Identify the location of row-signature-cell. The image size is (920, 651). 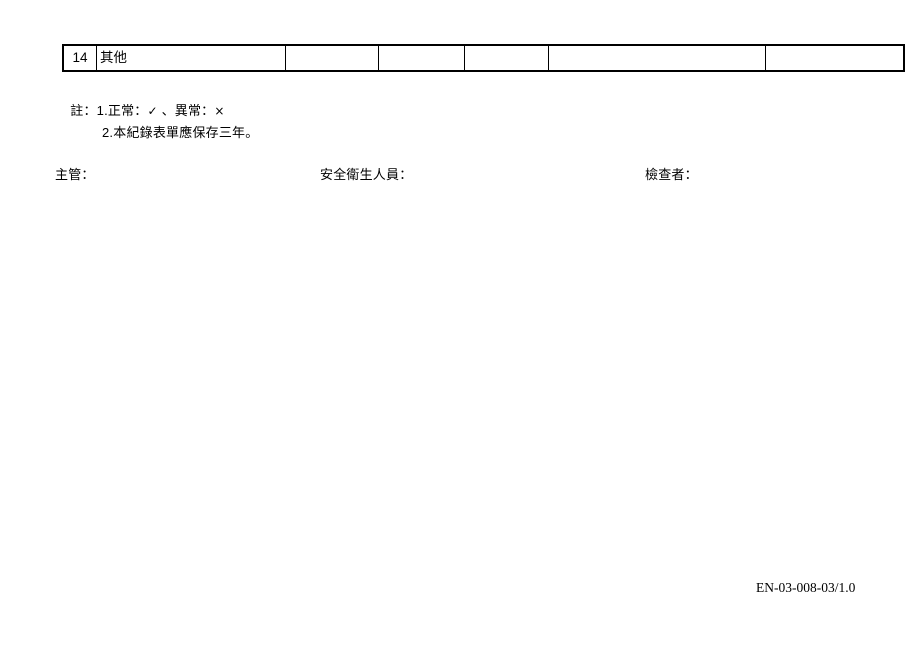
(834, 58).